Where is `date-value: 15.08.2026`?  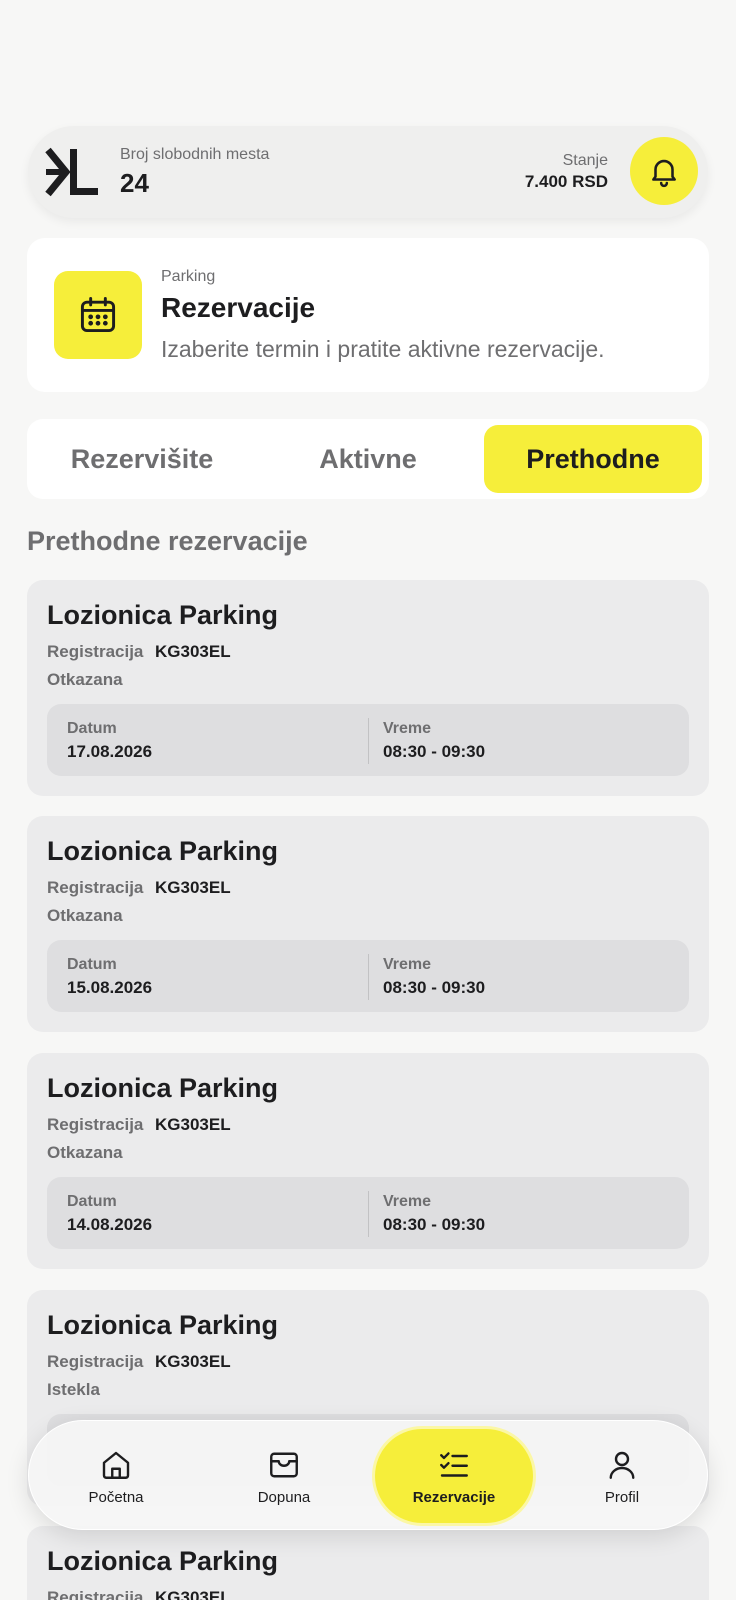
date-value: 15.08.2026 is located at coordinates (110, 987).